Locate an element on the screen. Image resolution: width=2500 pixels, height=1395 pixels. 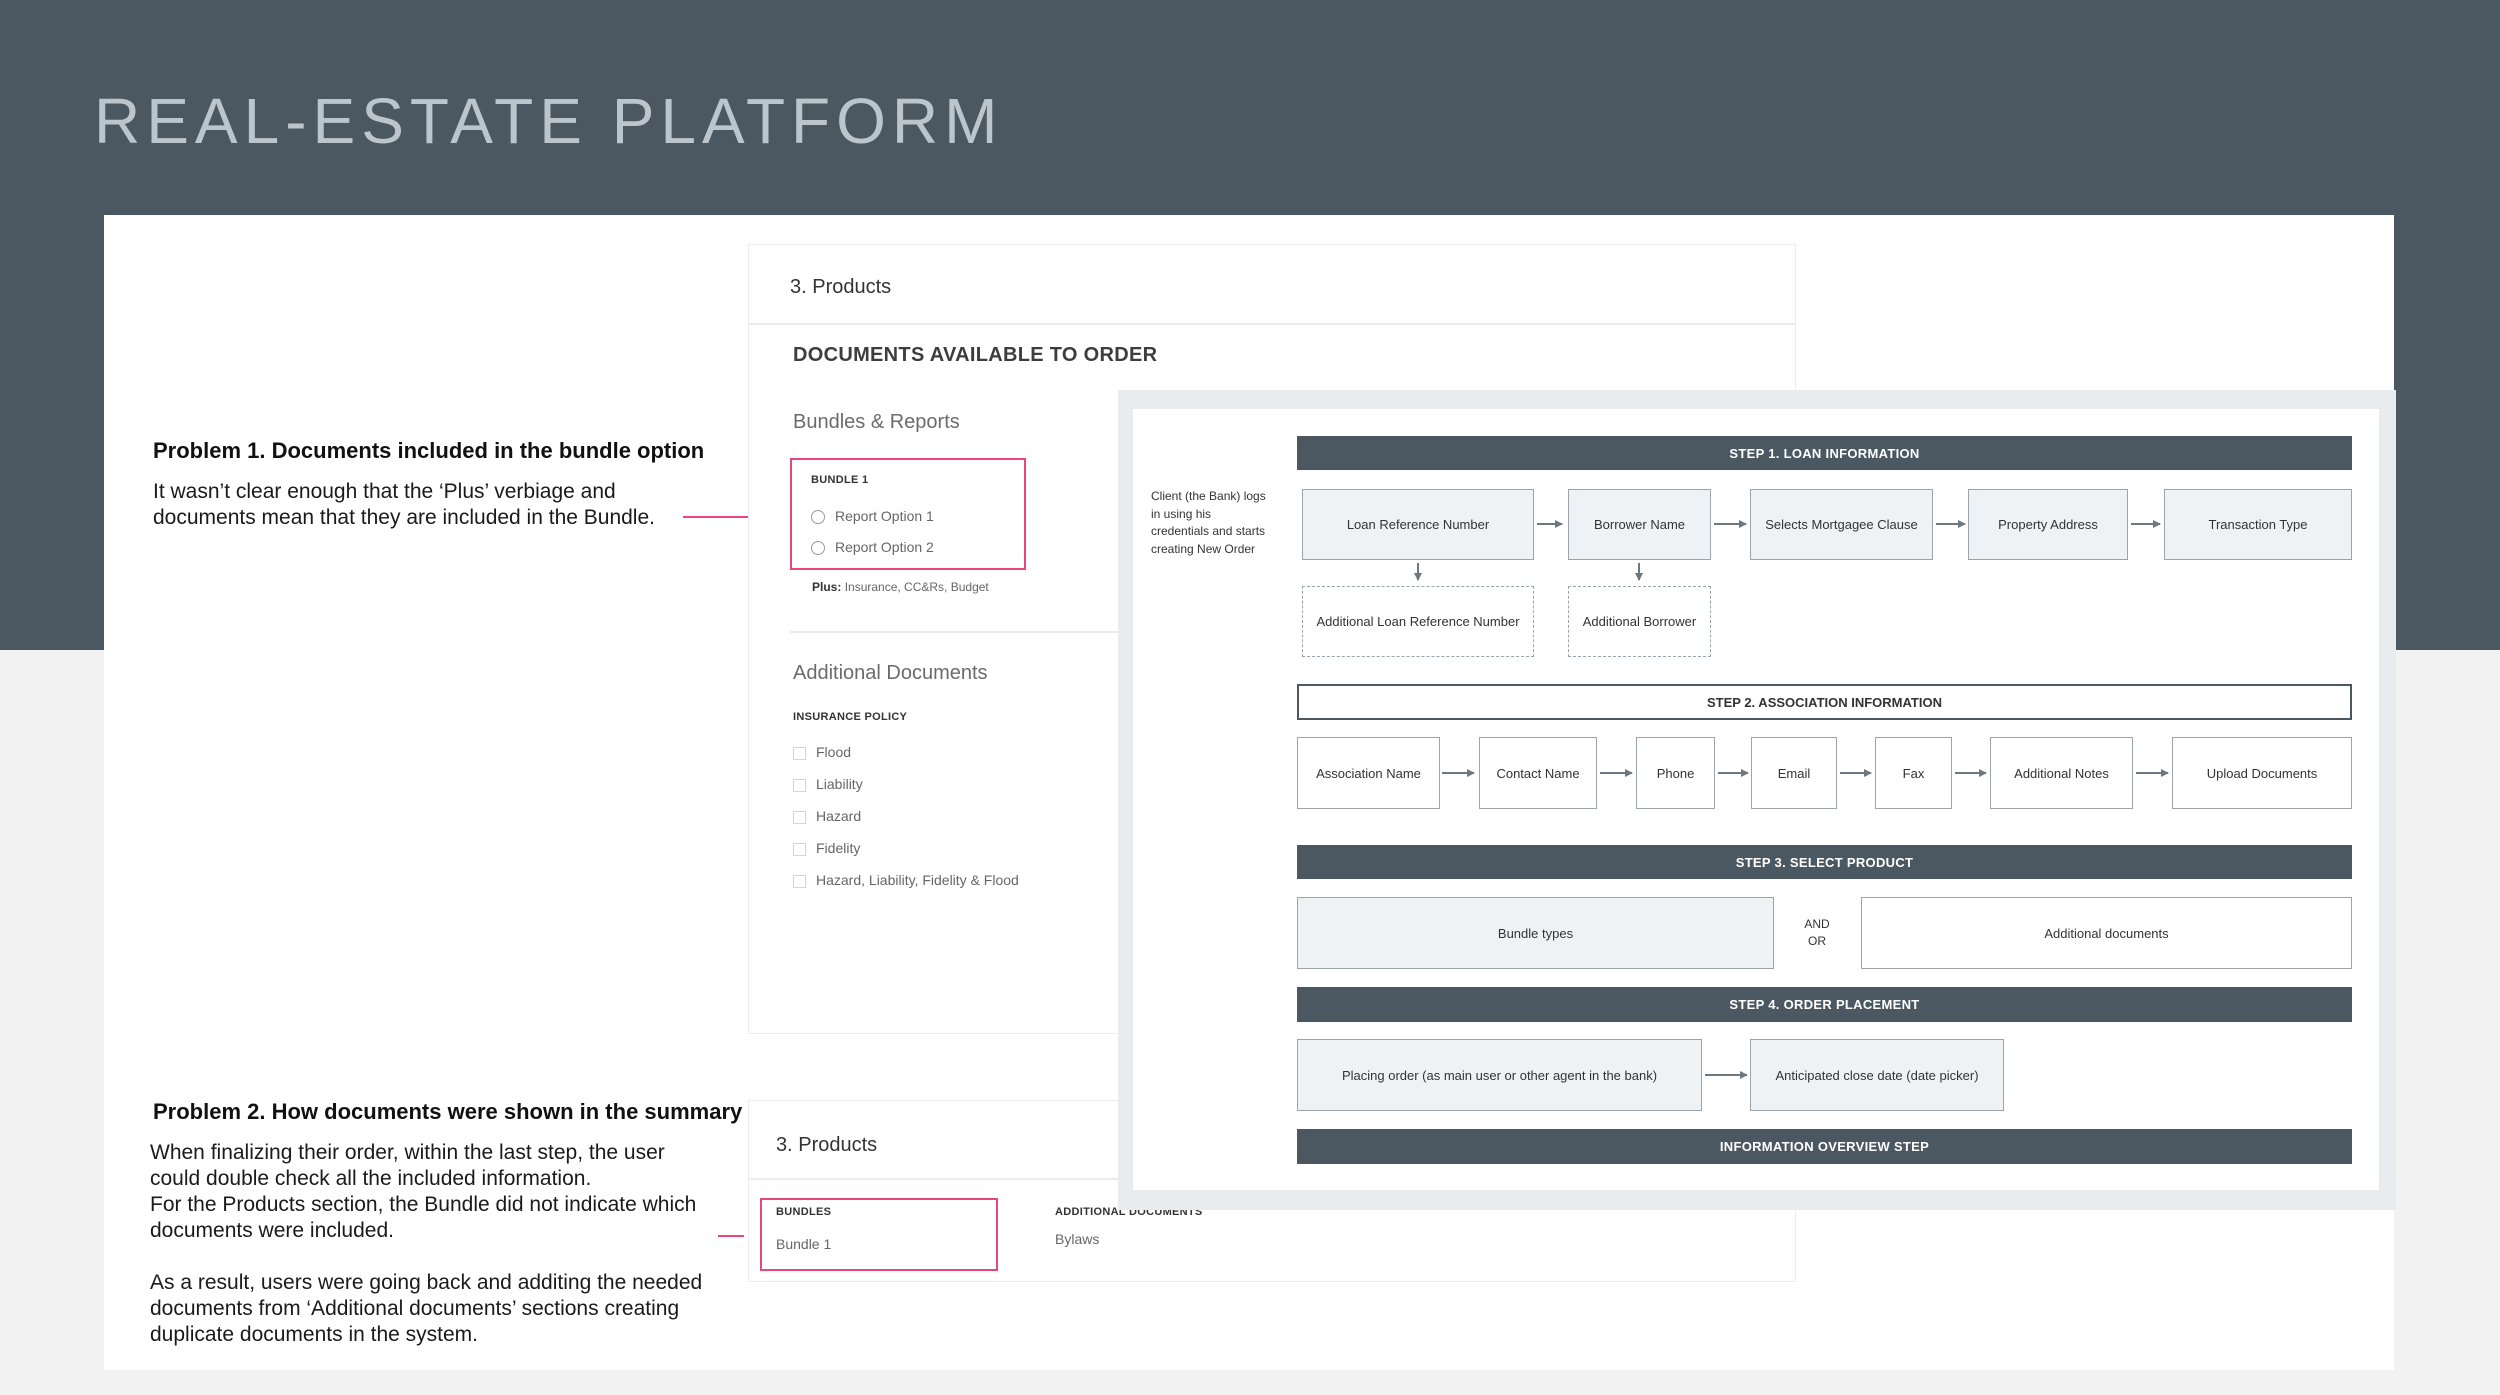
node-property-address: Property Address is located at coordinates (2048, 524).